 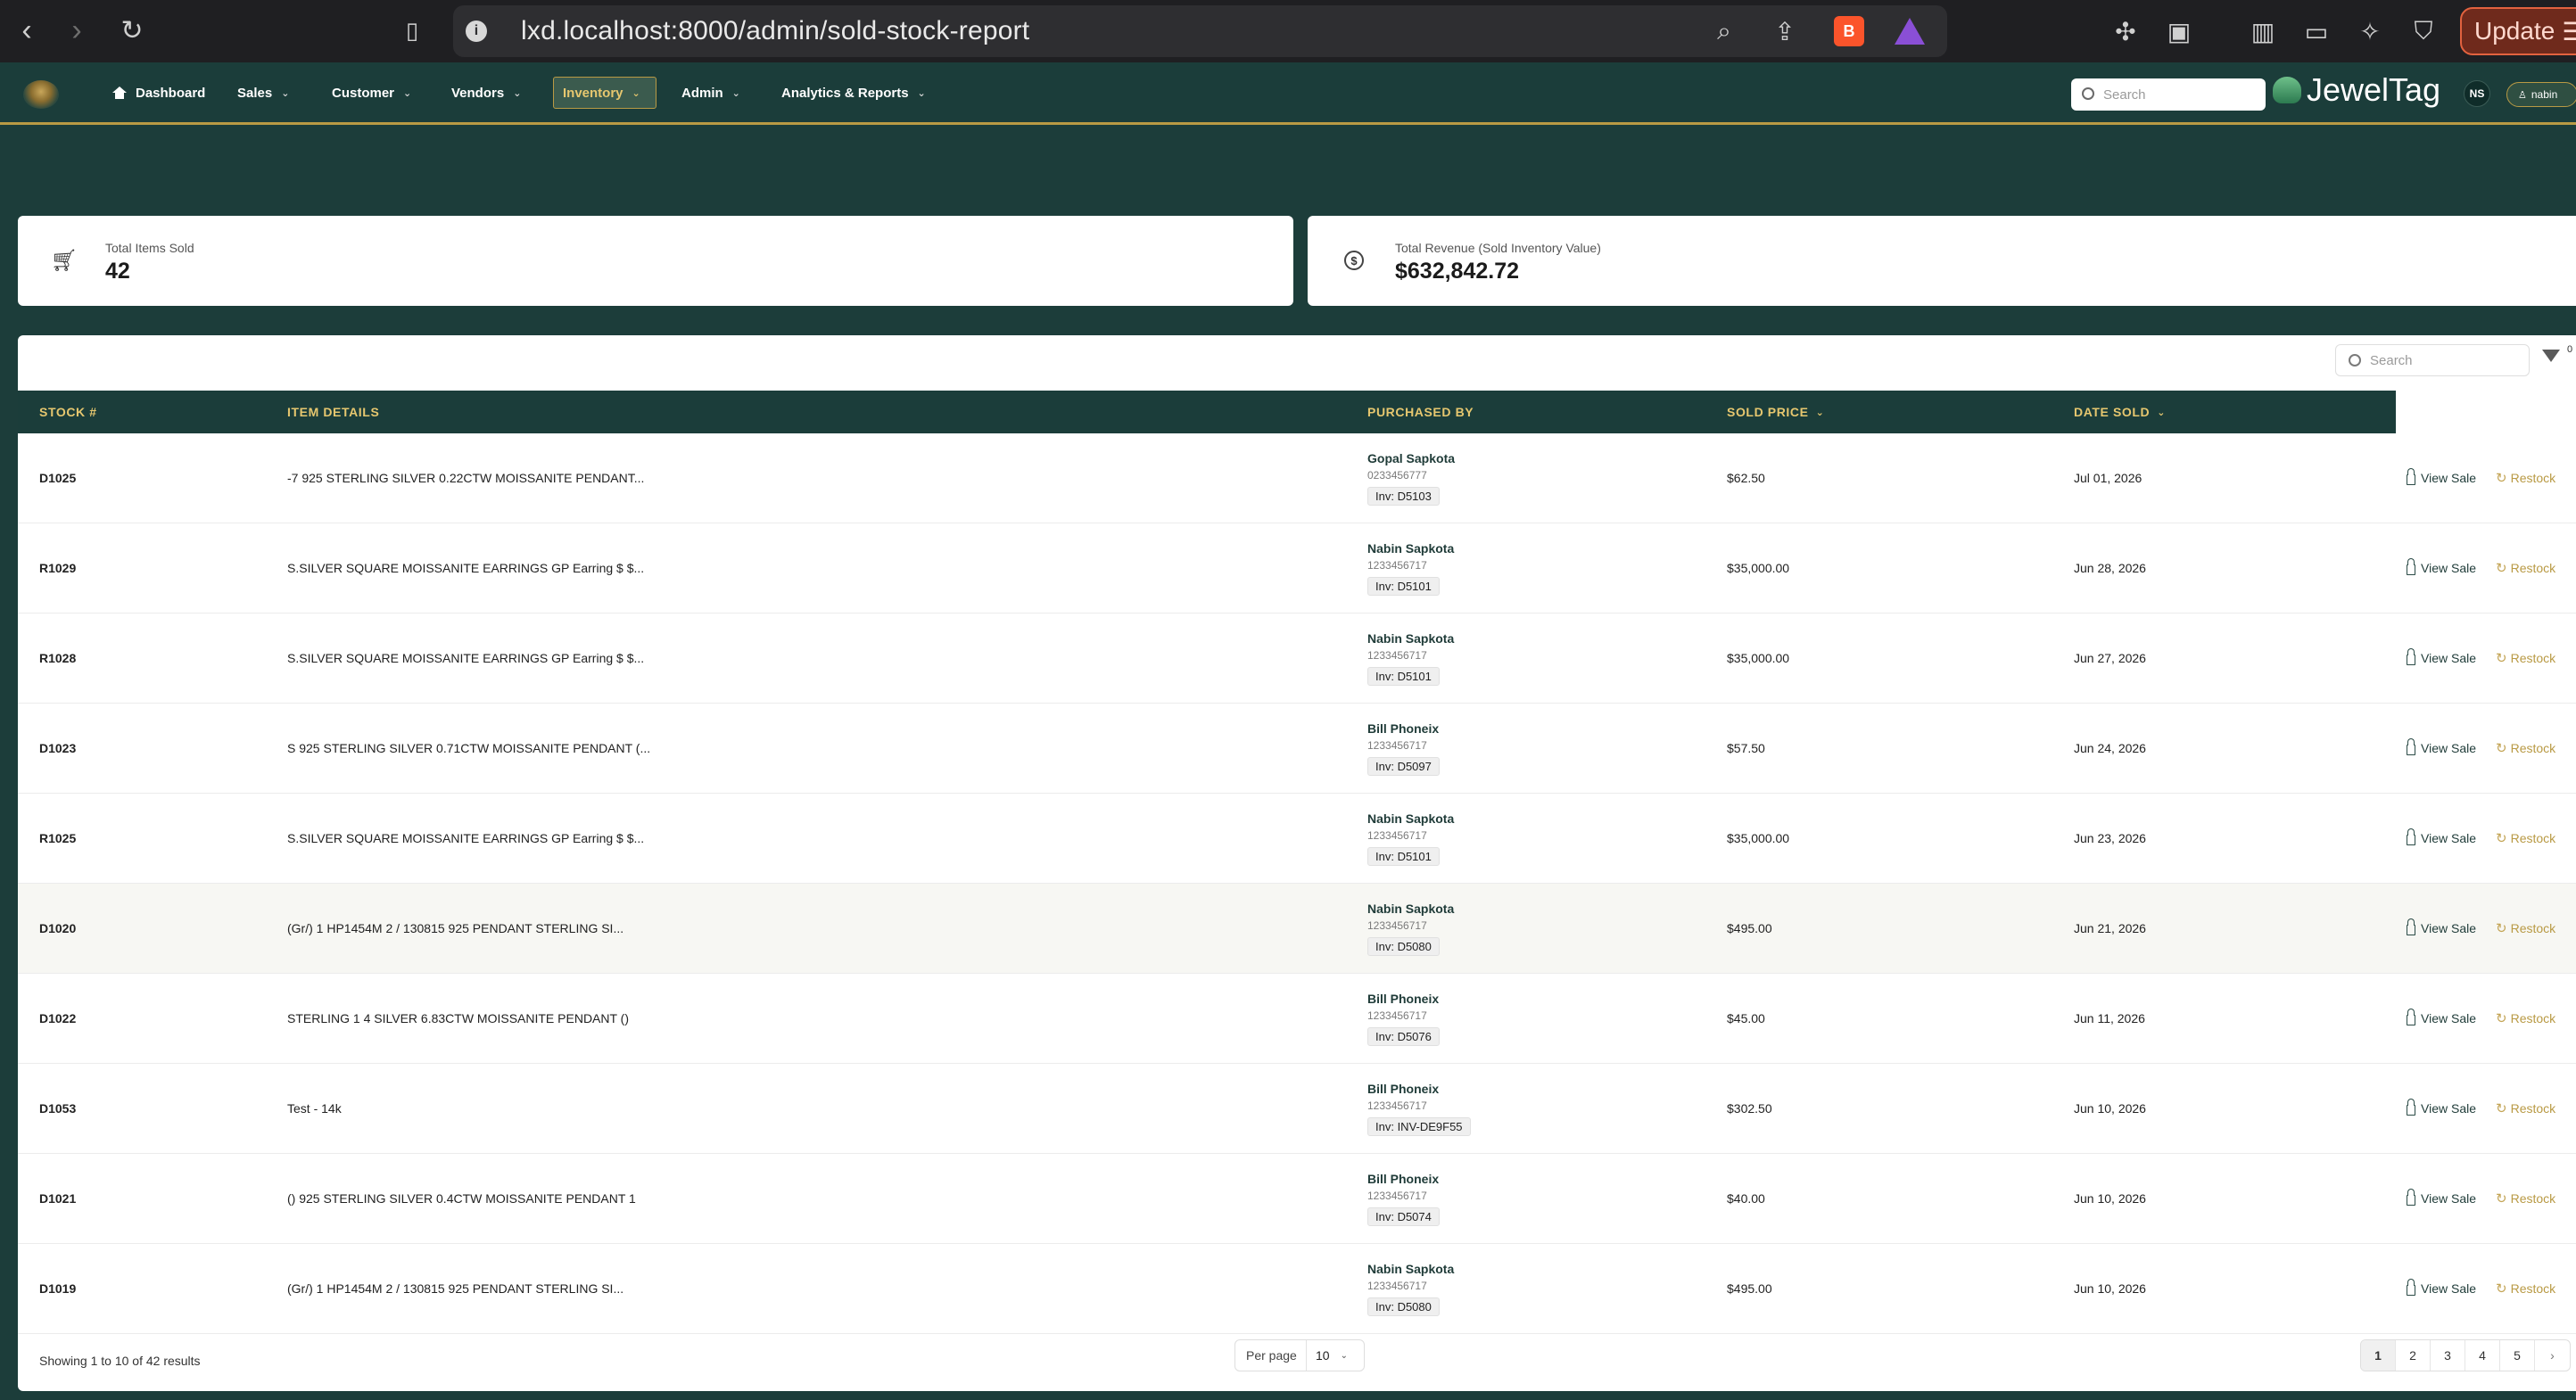 What do you see at coordinates (158, 93) in the screenshot?
I see `nav-dashboard: Dashboard` at bounding box center [158, 93].